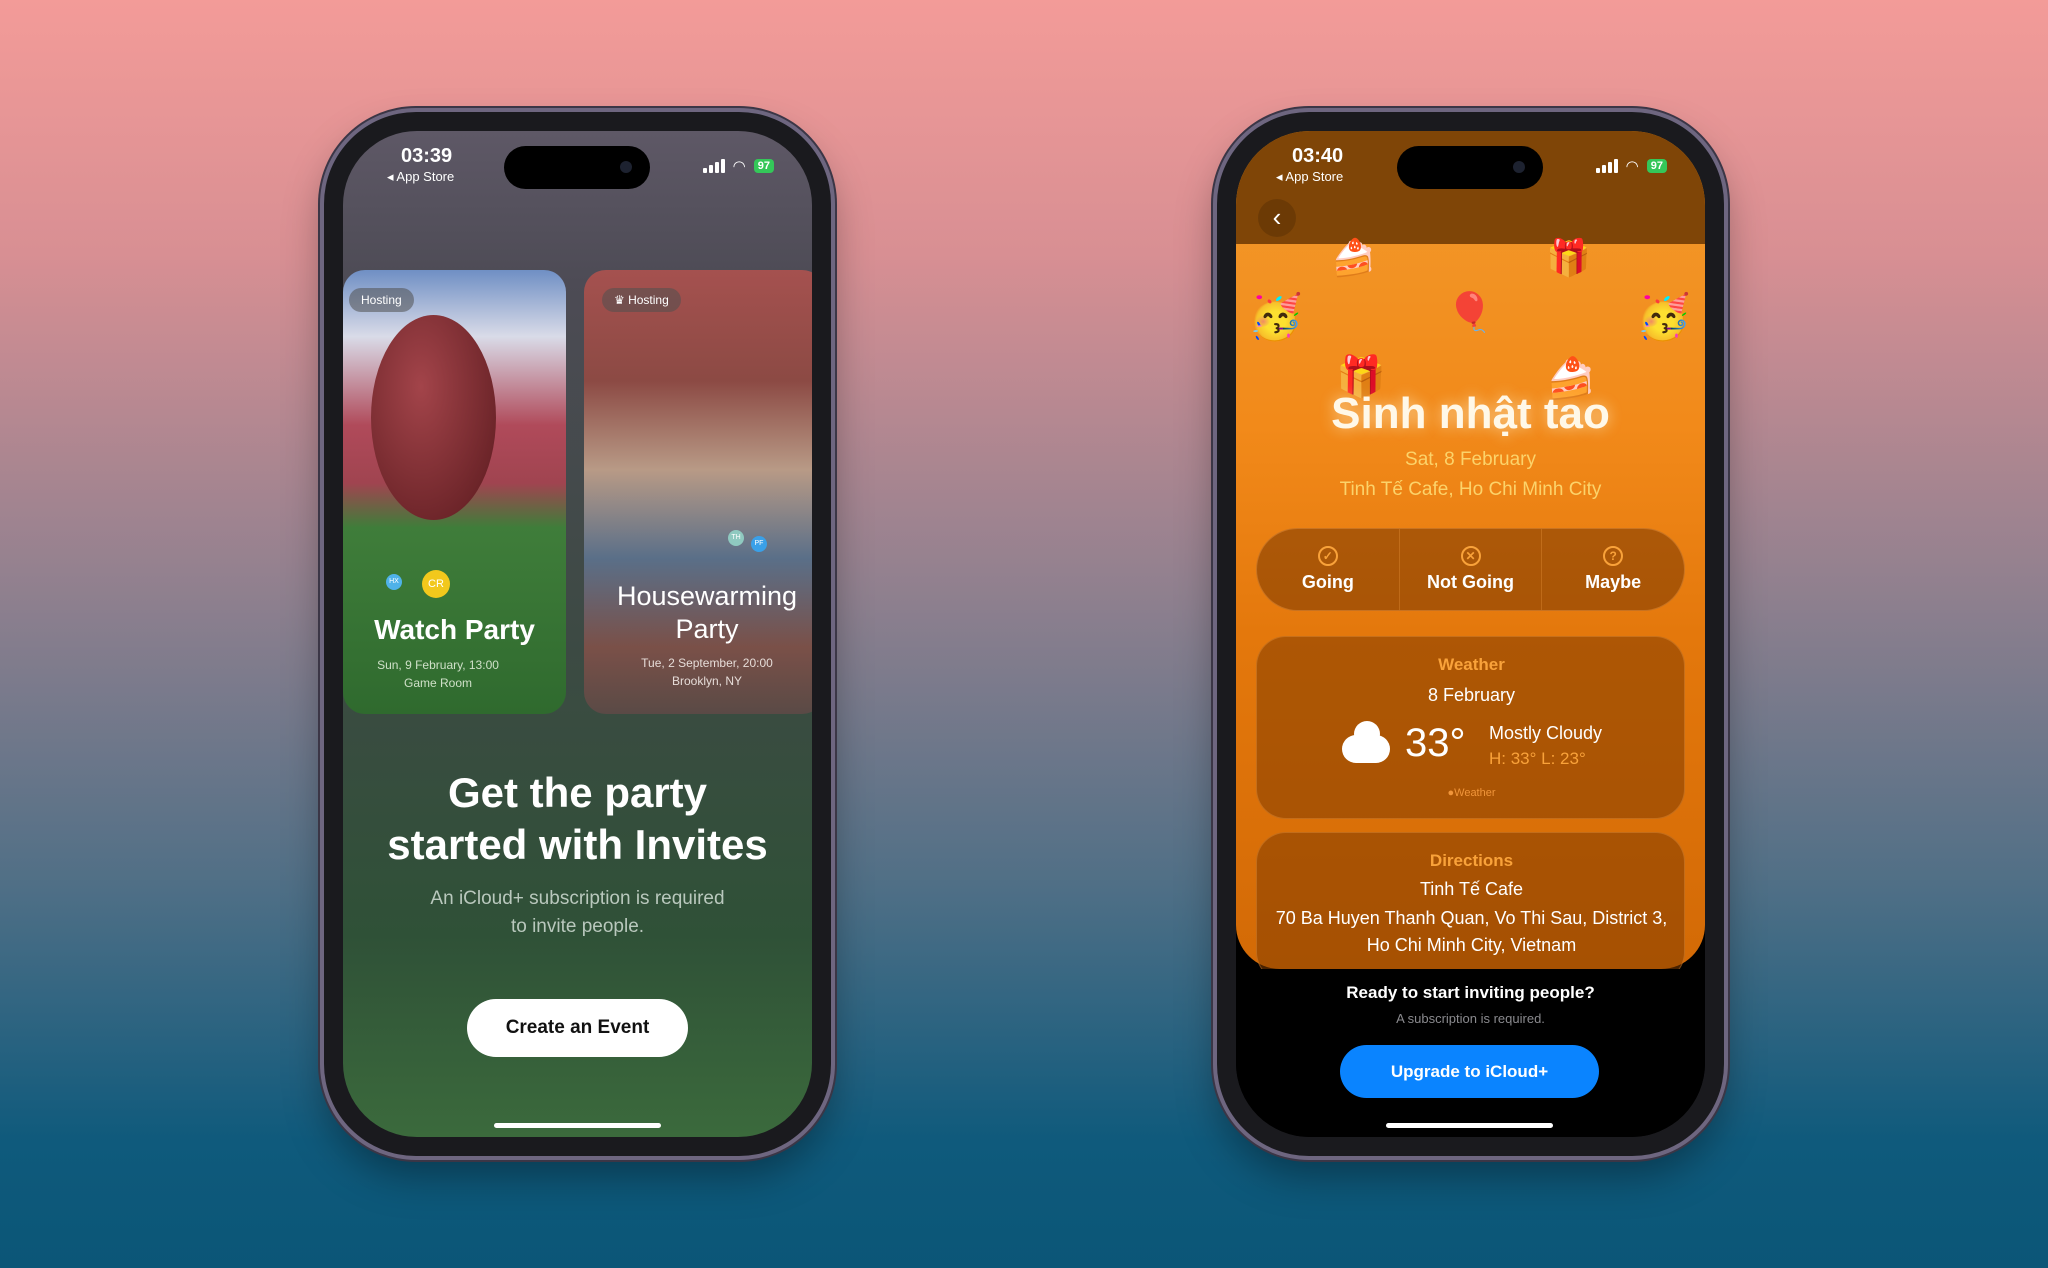 The image size is (2048, 1268). I want to click on football-image, so click(433, 417).